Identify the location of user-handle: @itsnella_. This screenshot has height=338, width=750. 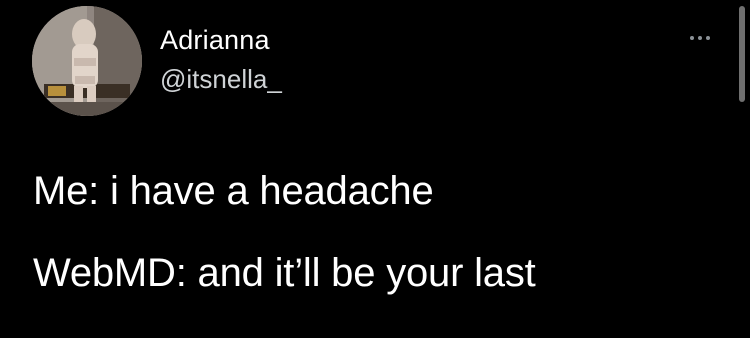
(221, 79).